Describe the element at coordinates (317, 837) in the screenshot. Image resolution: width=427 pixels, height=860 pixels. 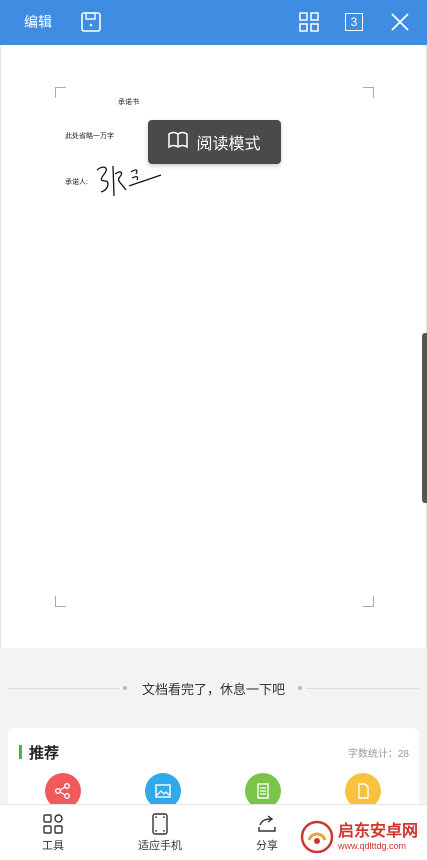
I see `watermark-logo-icon` at that location.